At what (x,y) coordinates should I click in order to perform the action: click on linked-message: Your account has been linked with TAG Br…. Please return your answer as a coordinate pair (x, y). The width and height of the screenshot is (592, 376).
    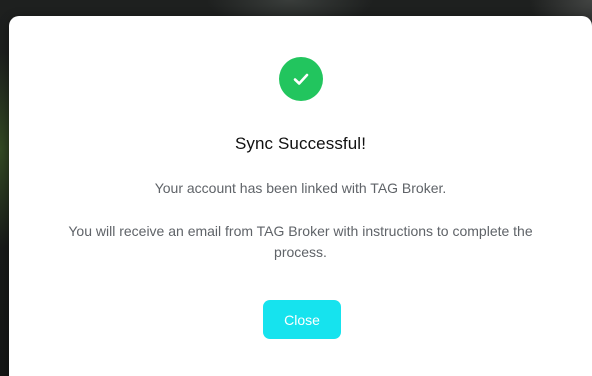
    Looking at the image, I should click on (300, 188).